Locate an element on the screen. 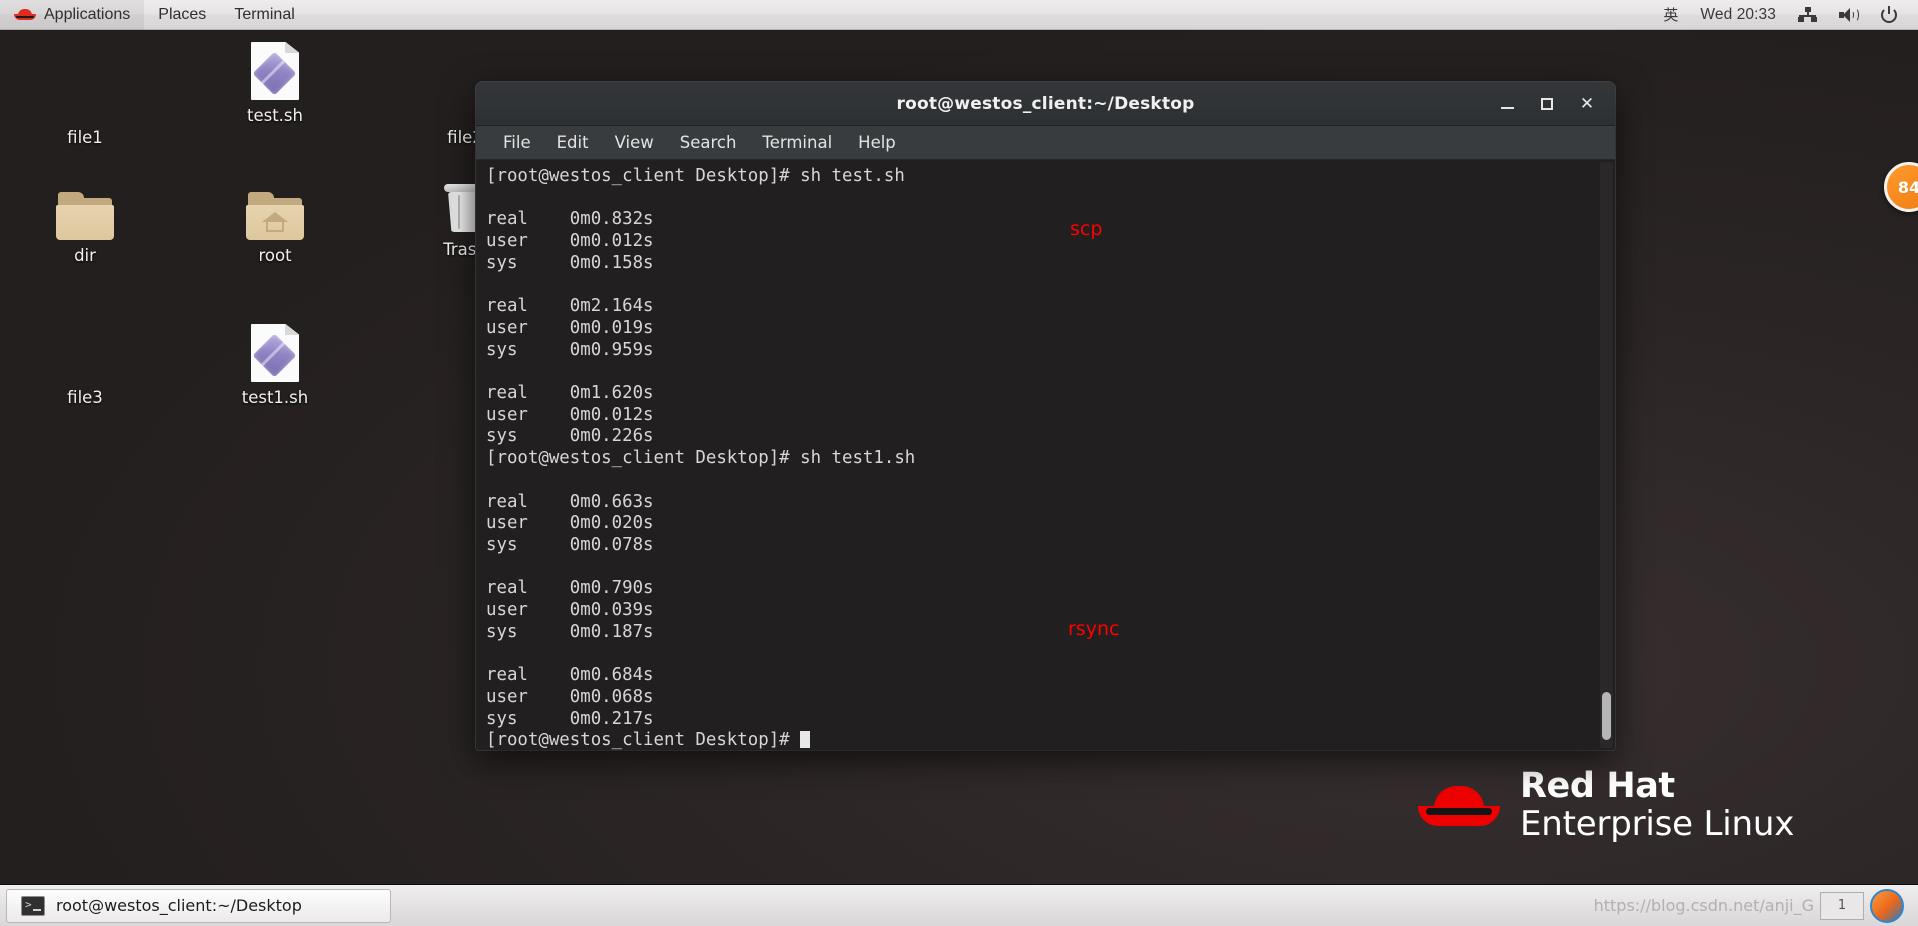  redhat-hat-logo-icon is located at coordinates (1459, 805).